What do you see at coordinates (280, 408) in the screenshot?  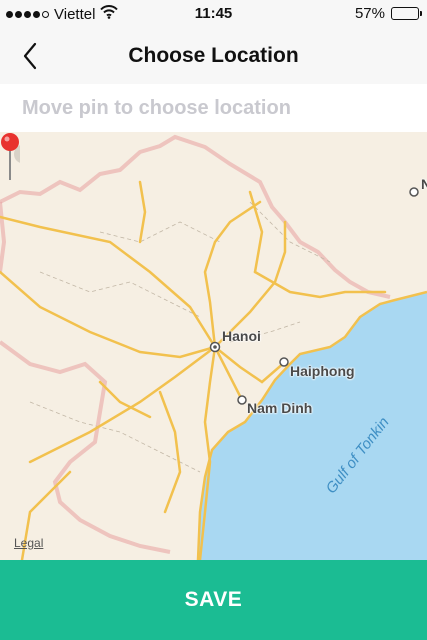 I see `map-label-nam-dinh: Nam Dinh` at bounding box center [280, 408].